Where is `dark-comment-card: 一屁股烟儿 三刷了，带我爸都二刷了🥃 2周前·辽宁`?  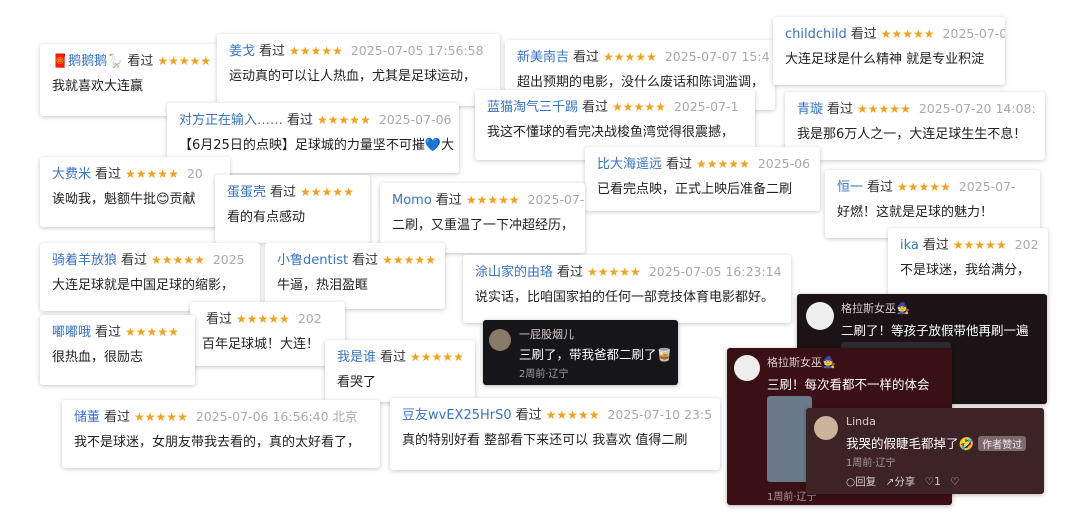
dark-comment-card: 一屁股烟儿 三刷了，带我爸都二刷了🥃 2周前·辽宁 is located at coordinates (580, 352).